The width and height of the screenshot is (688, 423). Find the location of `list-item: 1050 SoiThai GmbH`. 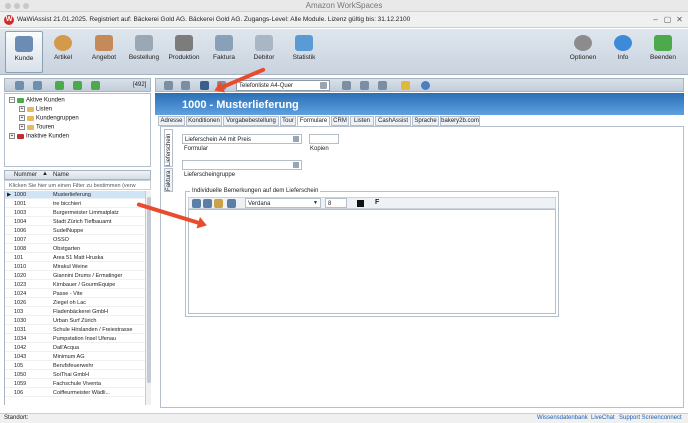

list-item: 1050 SoiThai GmbH is located at coordinates (75, 375).